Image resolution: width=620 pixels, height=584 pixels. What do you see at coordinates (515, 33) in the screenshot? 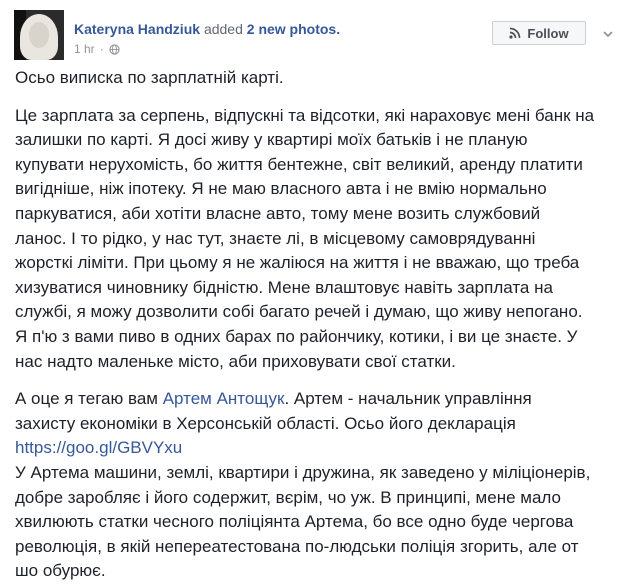
I see `rss-icon` at bounding box center [515, 33].